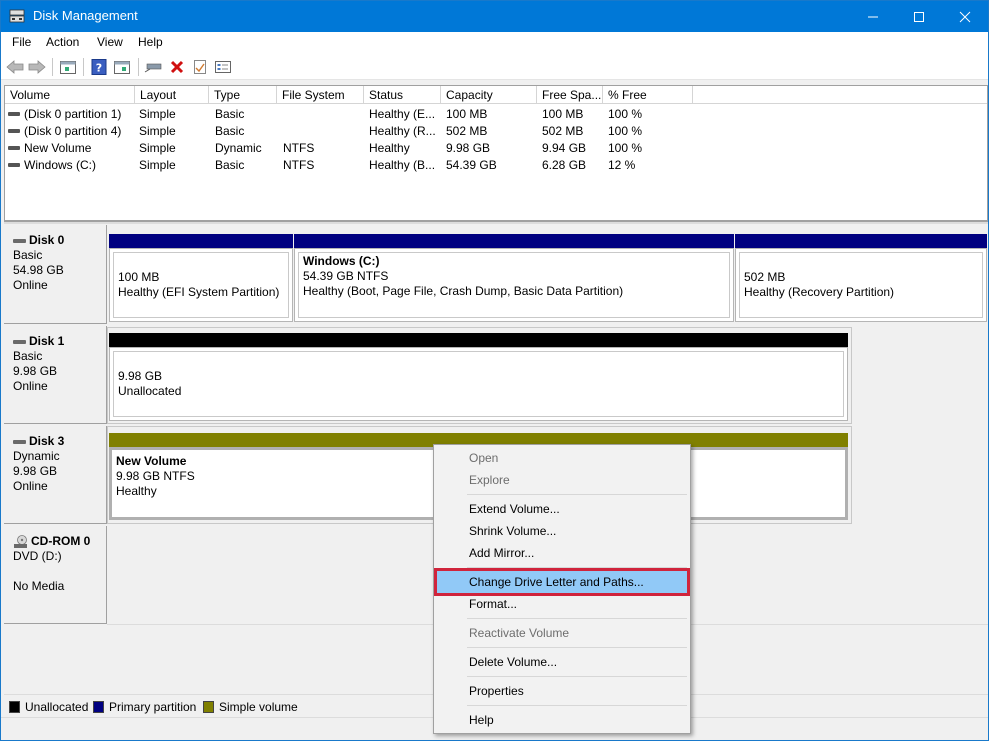  I want to click on menu-item-help: Help, so click(562, 720).